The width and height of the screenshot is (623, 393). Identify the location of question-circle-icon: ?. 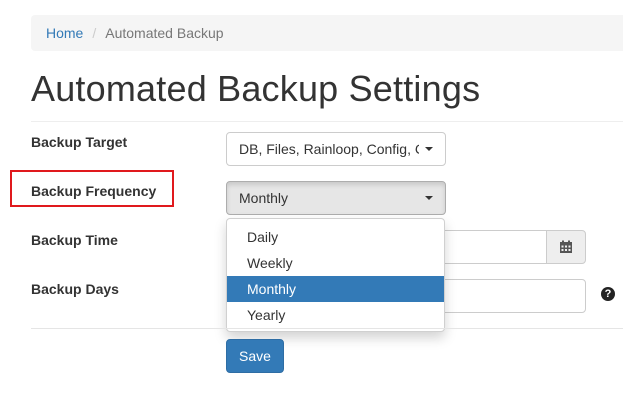
(608, 294).